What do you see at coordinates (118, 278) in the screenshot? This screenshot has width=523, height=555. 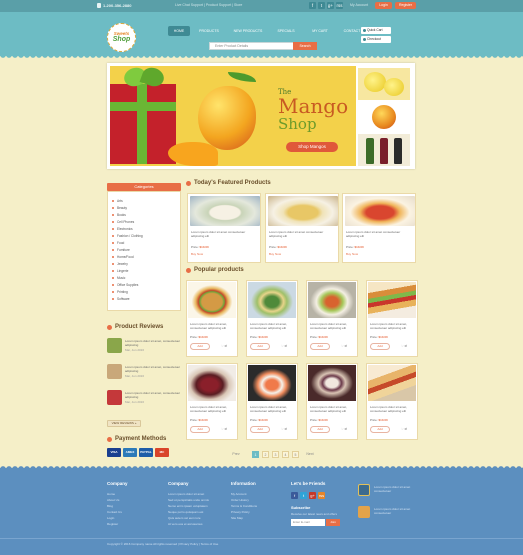 I see `category-item: Music` at bounding box center [118, 278].